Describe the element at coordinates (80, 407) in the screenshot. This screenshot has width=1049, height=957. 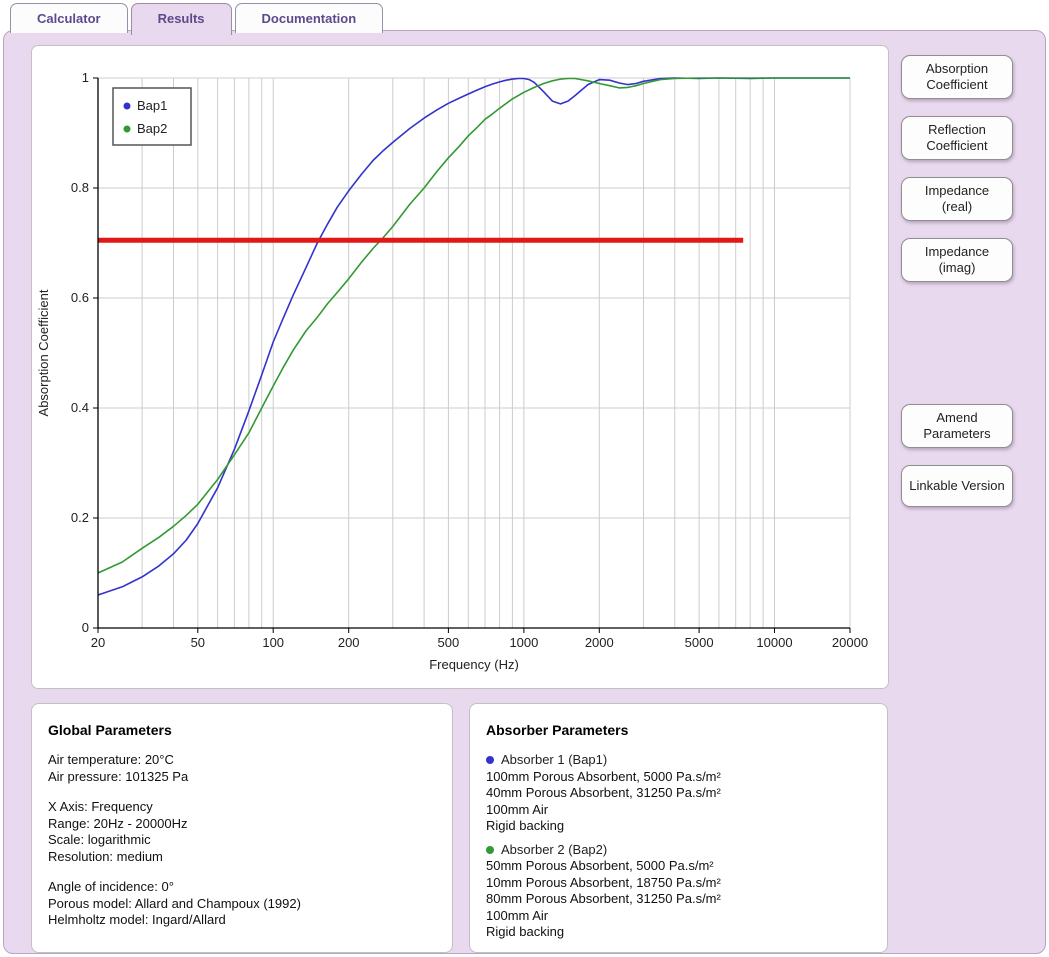
I see `y-tick-label: 0.4` at that location.